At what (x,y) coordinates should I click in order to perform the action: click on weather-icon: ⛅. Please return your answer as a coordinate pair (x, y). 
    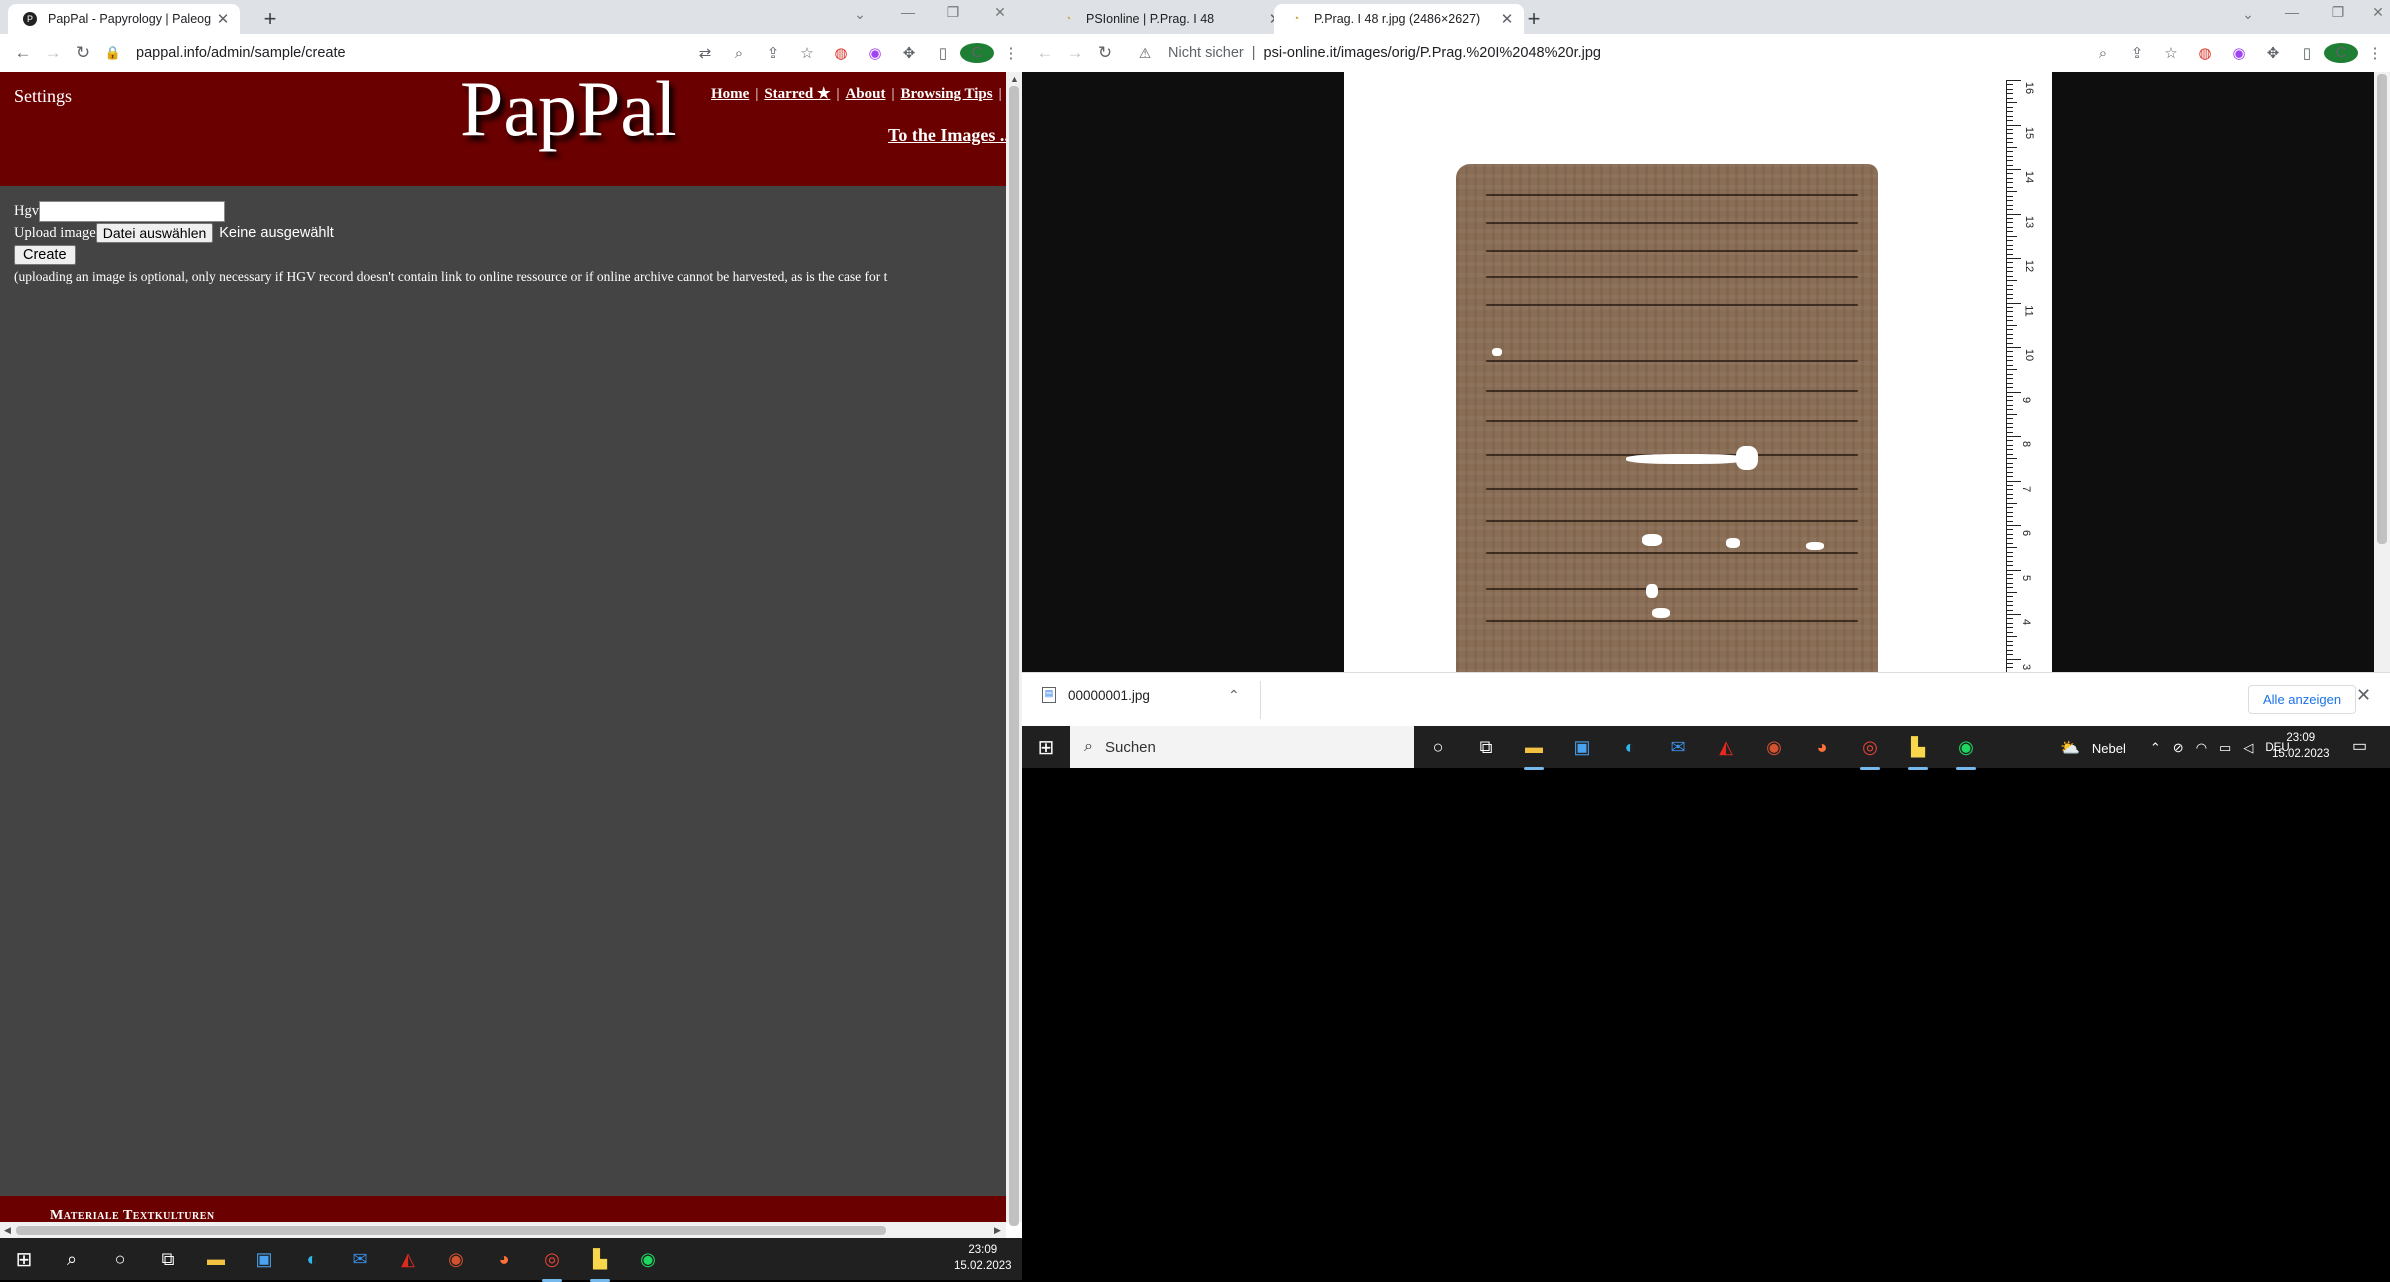
    Looking at the image, I should click on (2070, 748).